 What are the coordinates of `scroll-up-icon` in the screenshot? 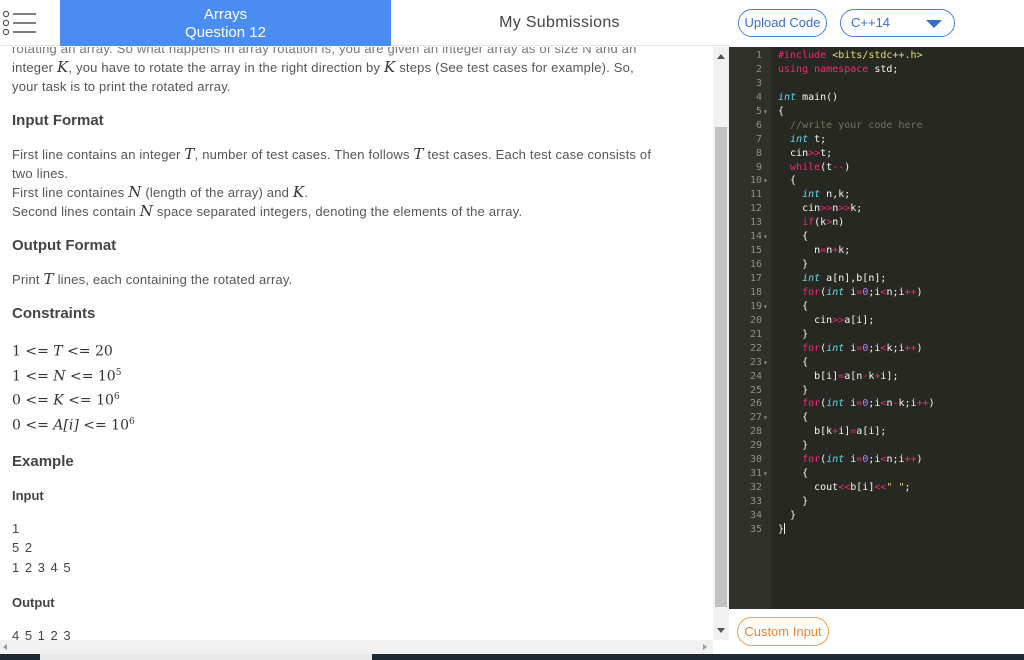 It's located at (721, 56).